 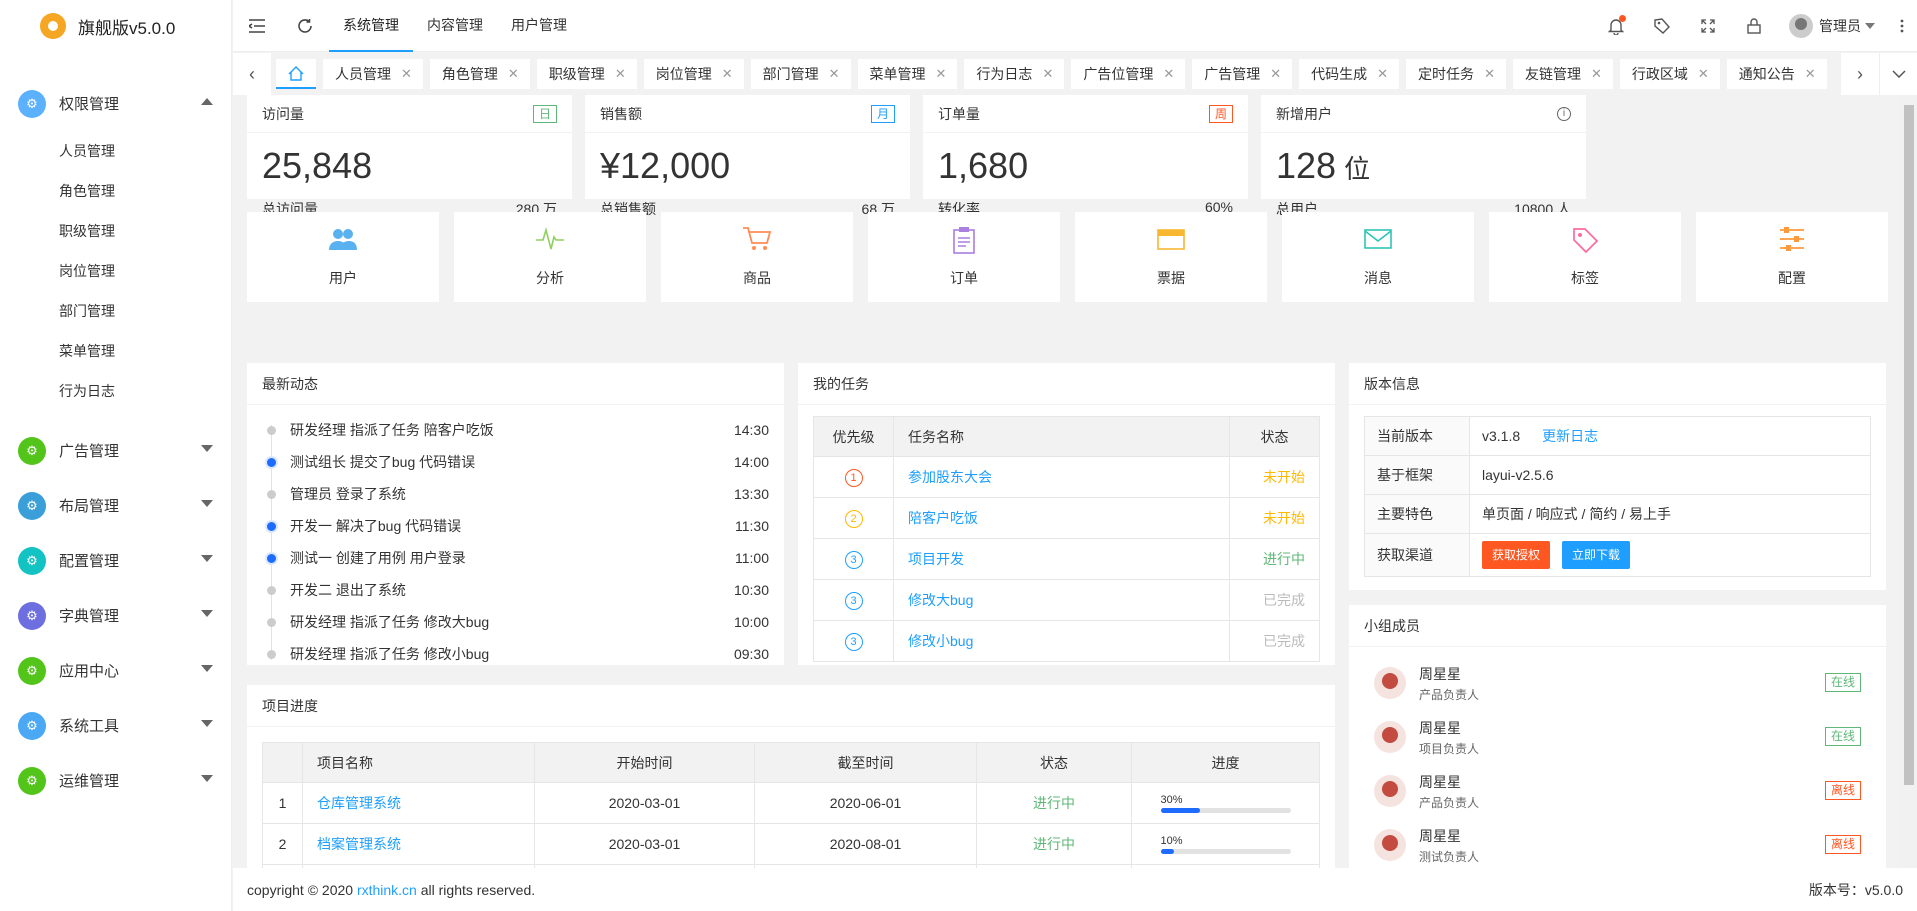 What do you see at coordinates (359, 803) in the screenshot?
I see `project-name-link: 仓库管理系统` at bounding box center [359, 803].